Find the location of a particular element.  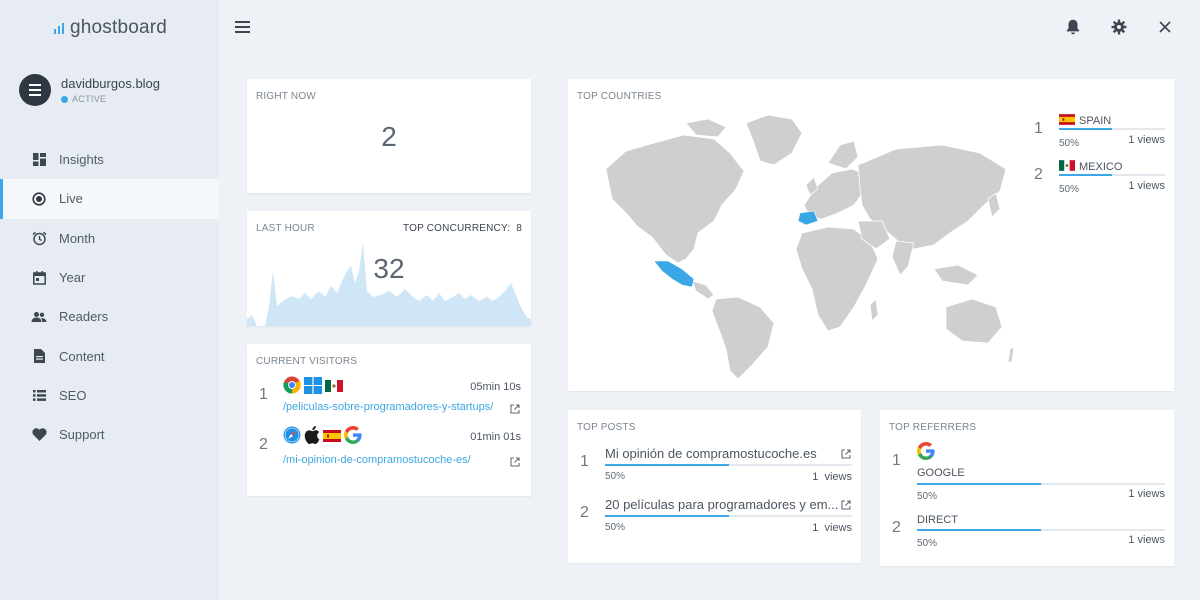

card-title: TOP POSTS is located at coordinates (606, 427).